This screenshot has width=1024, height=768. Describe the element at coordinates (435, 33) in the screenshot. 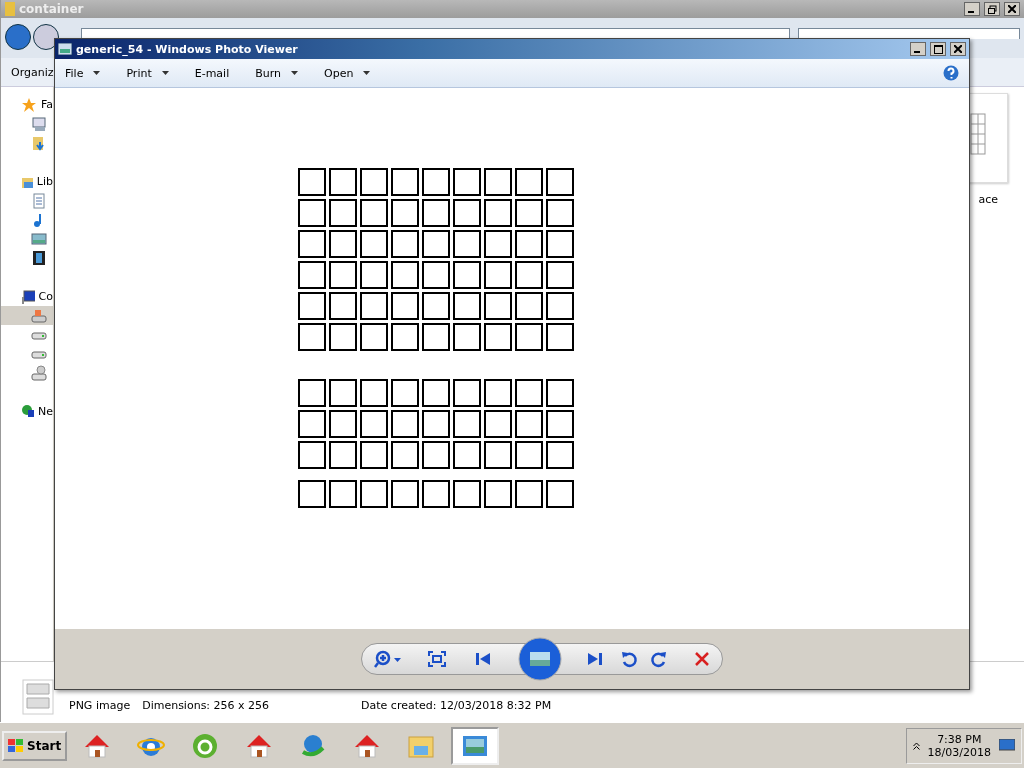

I see `address-bar` at that location.